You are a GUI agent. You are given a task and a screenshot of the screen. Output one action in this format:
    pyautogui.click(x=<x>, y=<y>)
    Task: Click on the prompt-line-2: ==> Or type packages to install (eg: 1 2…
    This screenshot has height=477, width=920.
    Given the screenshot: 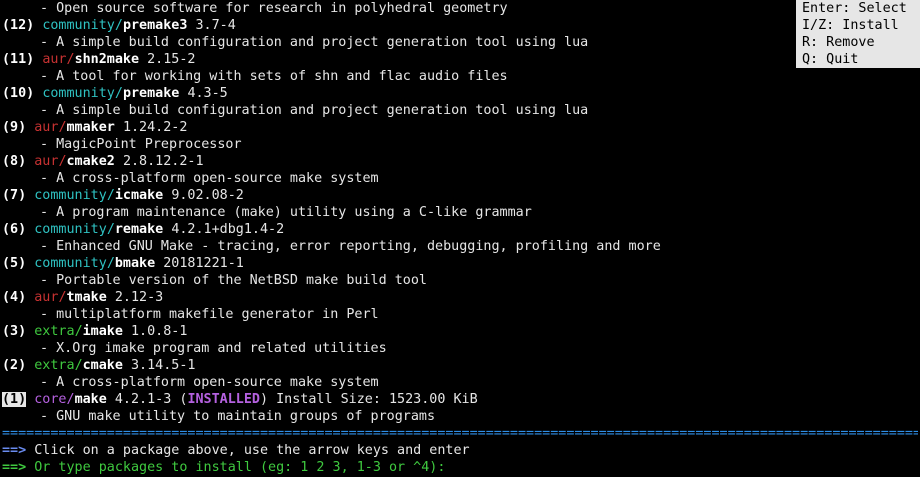 What is the action you would take?
    pyautogui.click(x=460, y=467)
    